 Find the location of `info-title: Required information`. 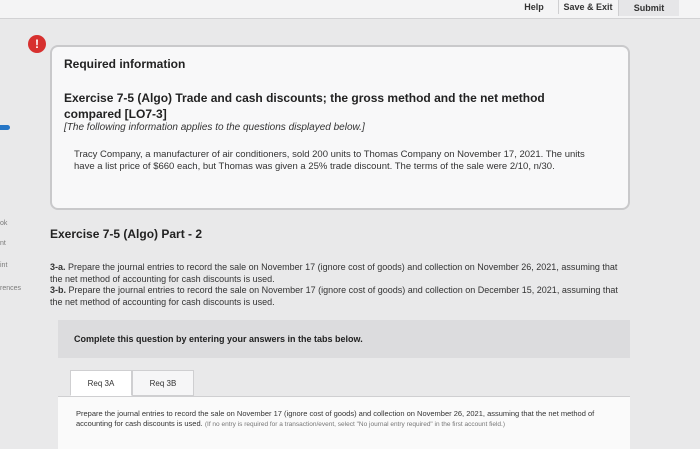

info-title: Required information is located at coordinates (125, 64).